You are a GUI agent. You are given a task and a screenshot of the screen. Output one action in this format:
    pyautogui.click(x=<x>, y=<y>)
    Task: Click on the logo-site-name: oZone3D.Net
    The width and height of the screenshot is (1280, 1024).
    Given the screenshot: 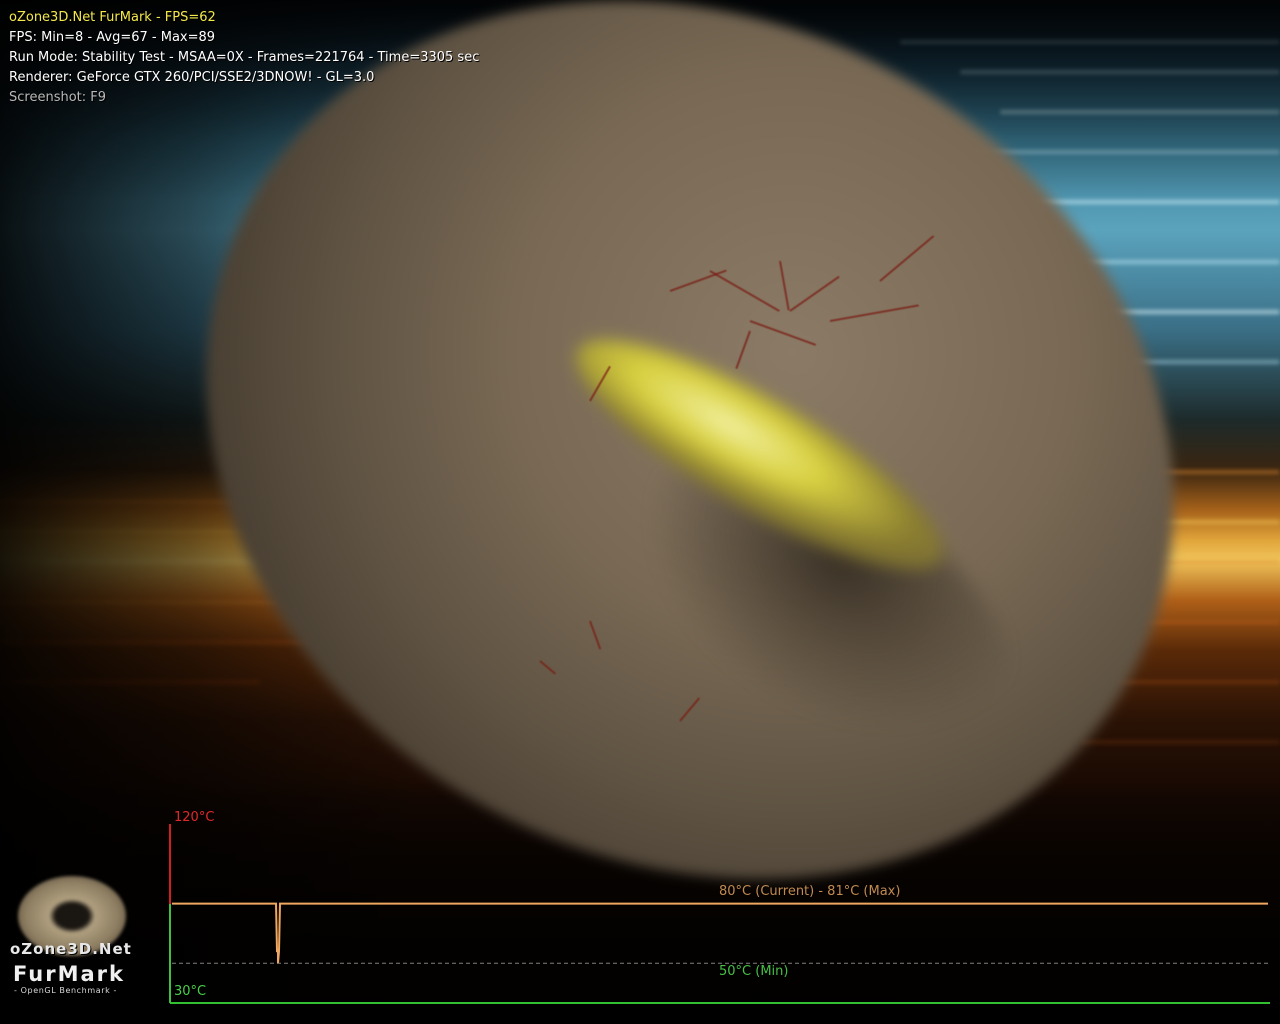 What is the action you would take?
    pyautogui.click(x=71, y=949)
    